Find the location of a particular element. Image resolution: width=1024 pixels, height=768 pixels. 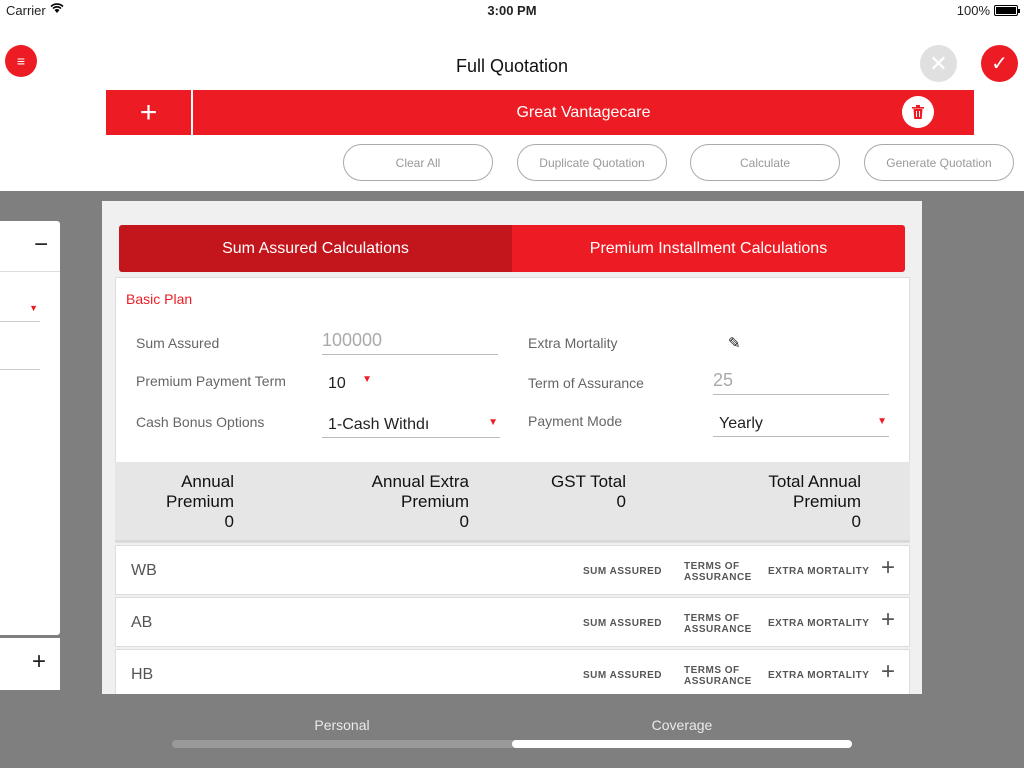

cash-bonus-options-select: 1-Cash Withdı ▼ is located at coordinates (411, 423).